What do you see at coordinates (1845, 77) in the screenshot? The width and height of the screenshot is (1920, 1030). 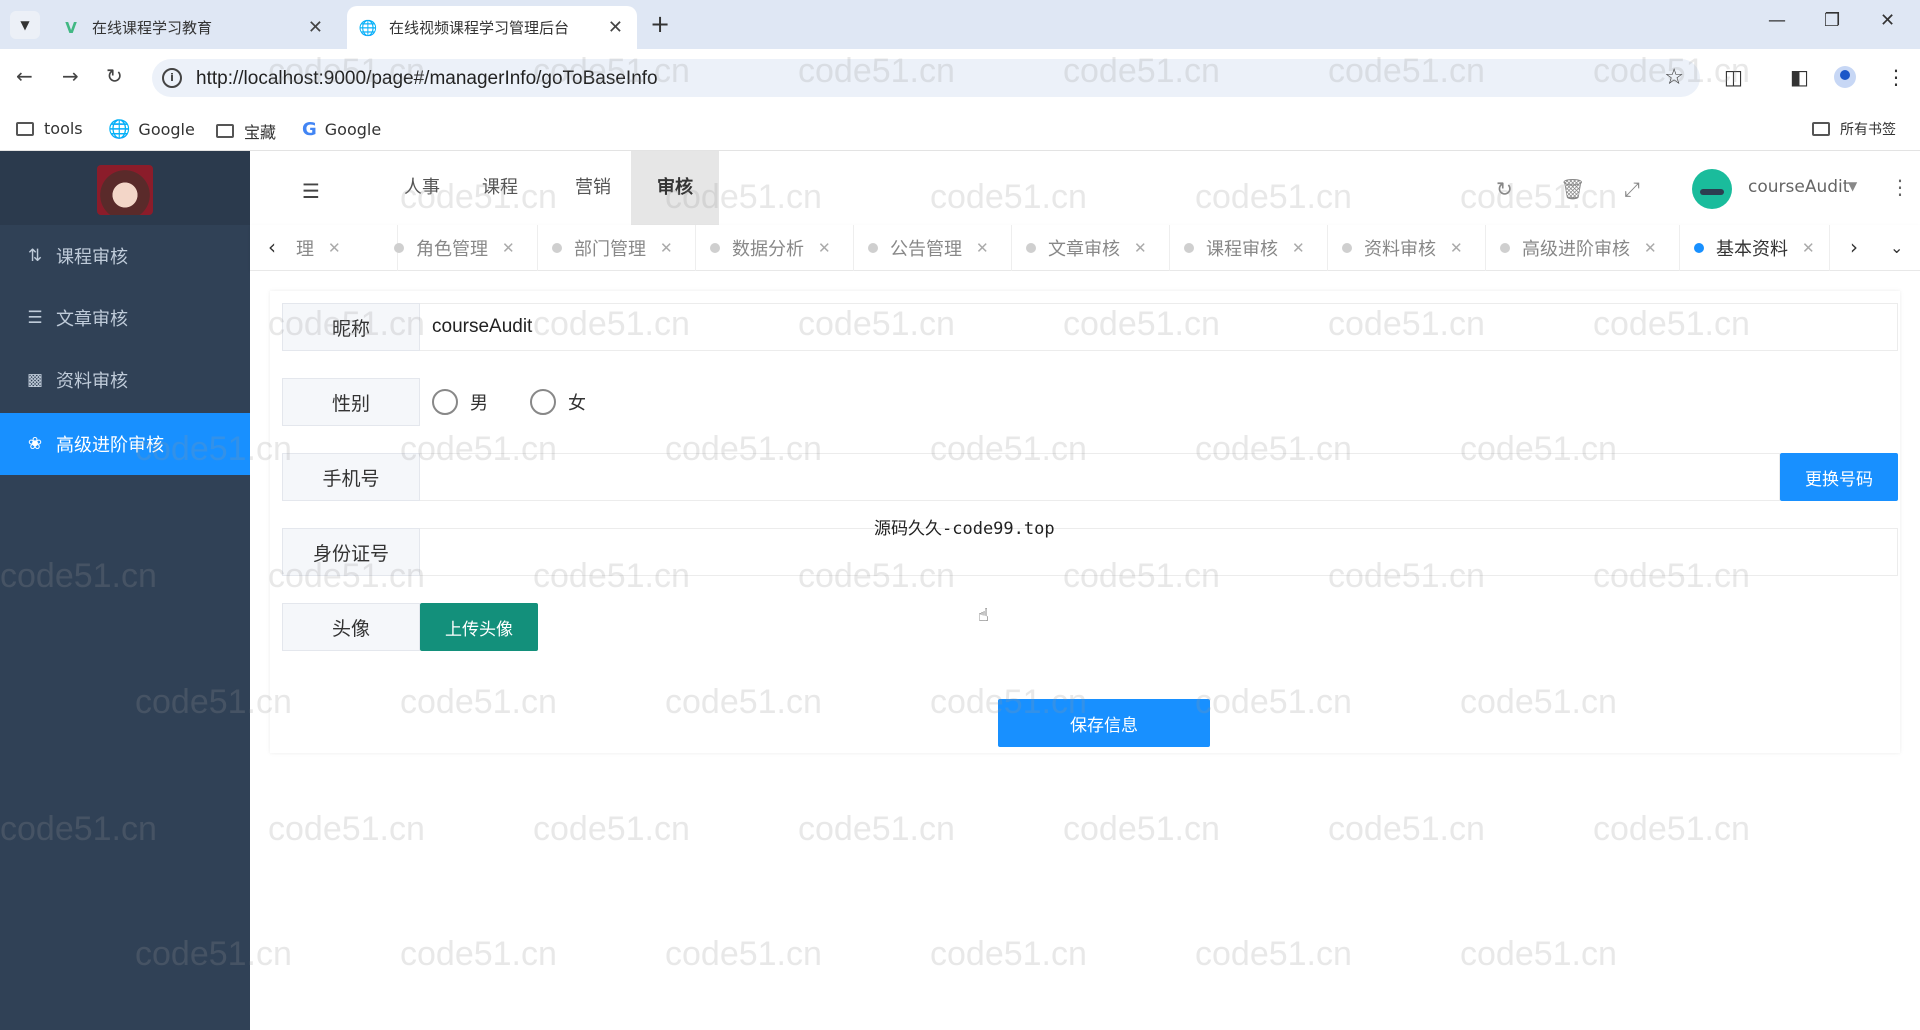 I see `profile-icon` at bounding box center [1845, 77].